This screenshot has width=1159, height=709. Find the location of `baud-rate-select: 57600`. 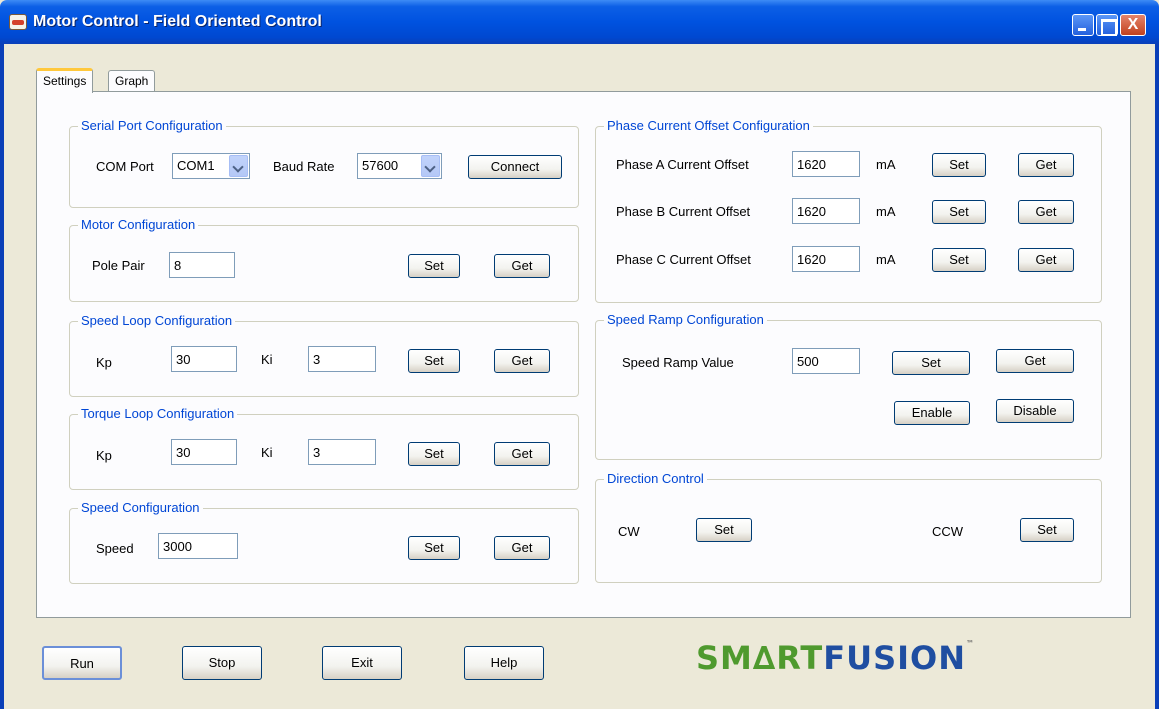

baud-rate-select: 57600 is located at coordinates (399, 166).